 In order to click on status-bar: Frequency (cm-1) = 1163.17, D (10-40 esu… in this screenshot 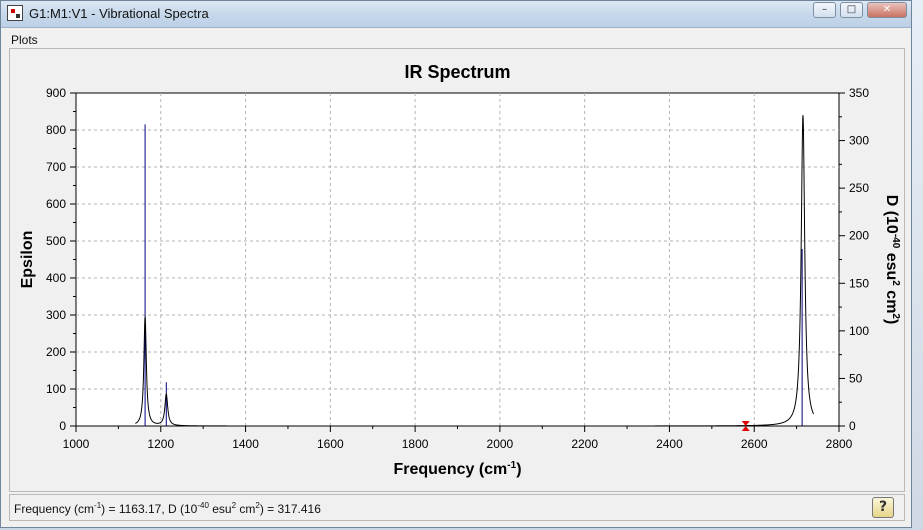, I will do `click(457, 507)`.